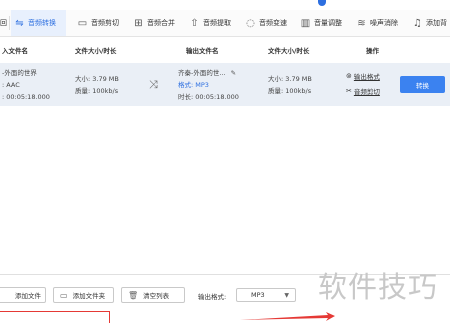  What do you see at coordinates (266, 295) in the screenshot?
I see `output-format-select: MP3 ▼` at bounding box center [266, 295].